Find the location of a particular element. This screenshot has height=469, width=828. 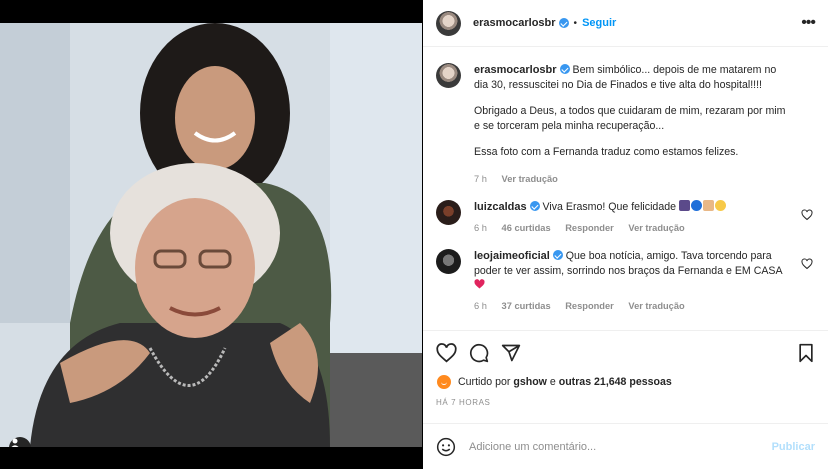

publish-button: Publicar is located at coordinates (793, 447).